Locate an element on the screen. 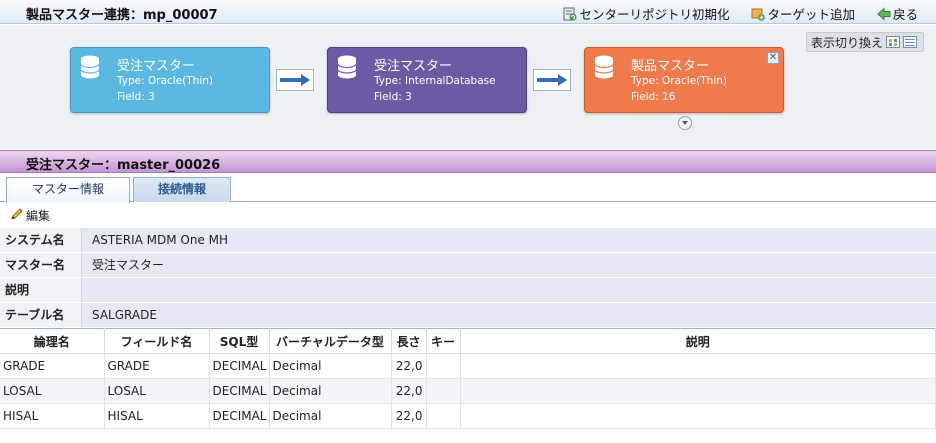  table-row: GRADE GRADE DECIMAL Decimal 22,0 is located at coordinates (468, 366).